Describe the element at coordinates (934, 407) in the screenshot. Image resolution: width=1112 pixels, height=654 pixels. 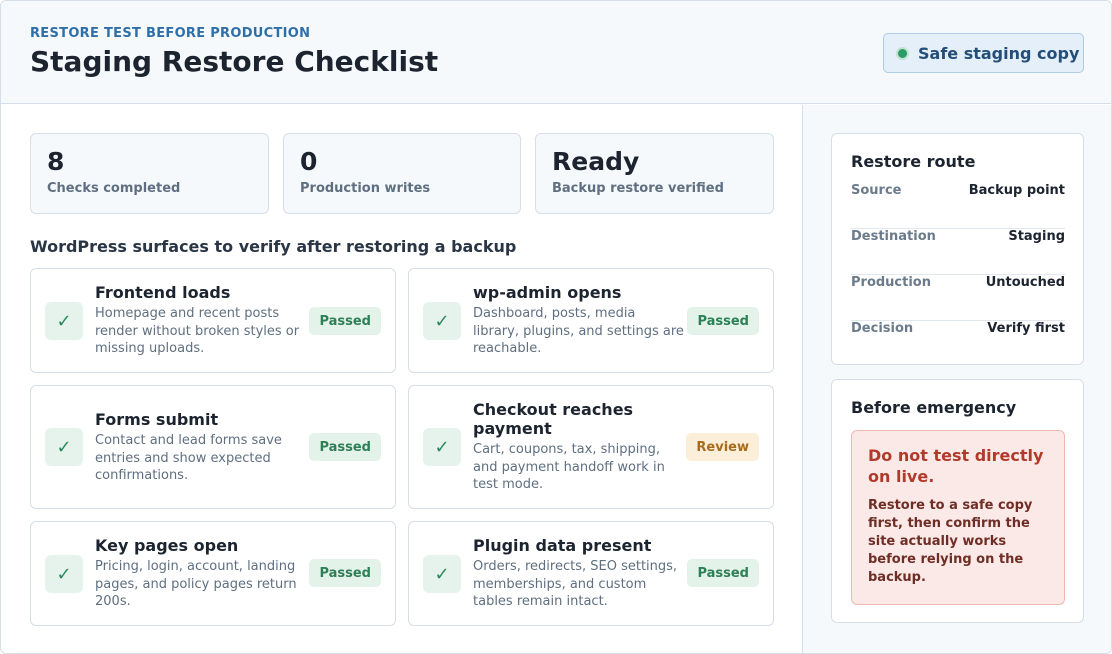
I see `before-emergency-title: Before emergency` at that location.